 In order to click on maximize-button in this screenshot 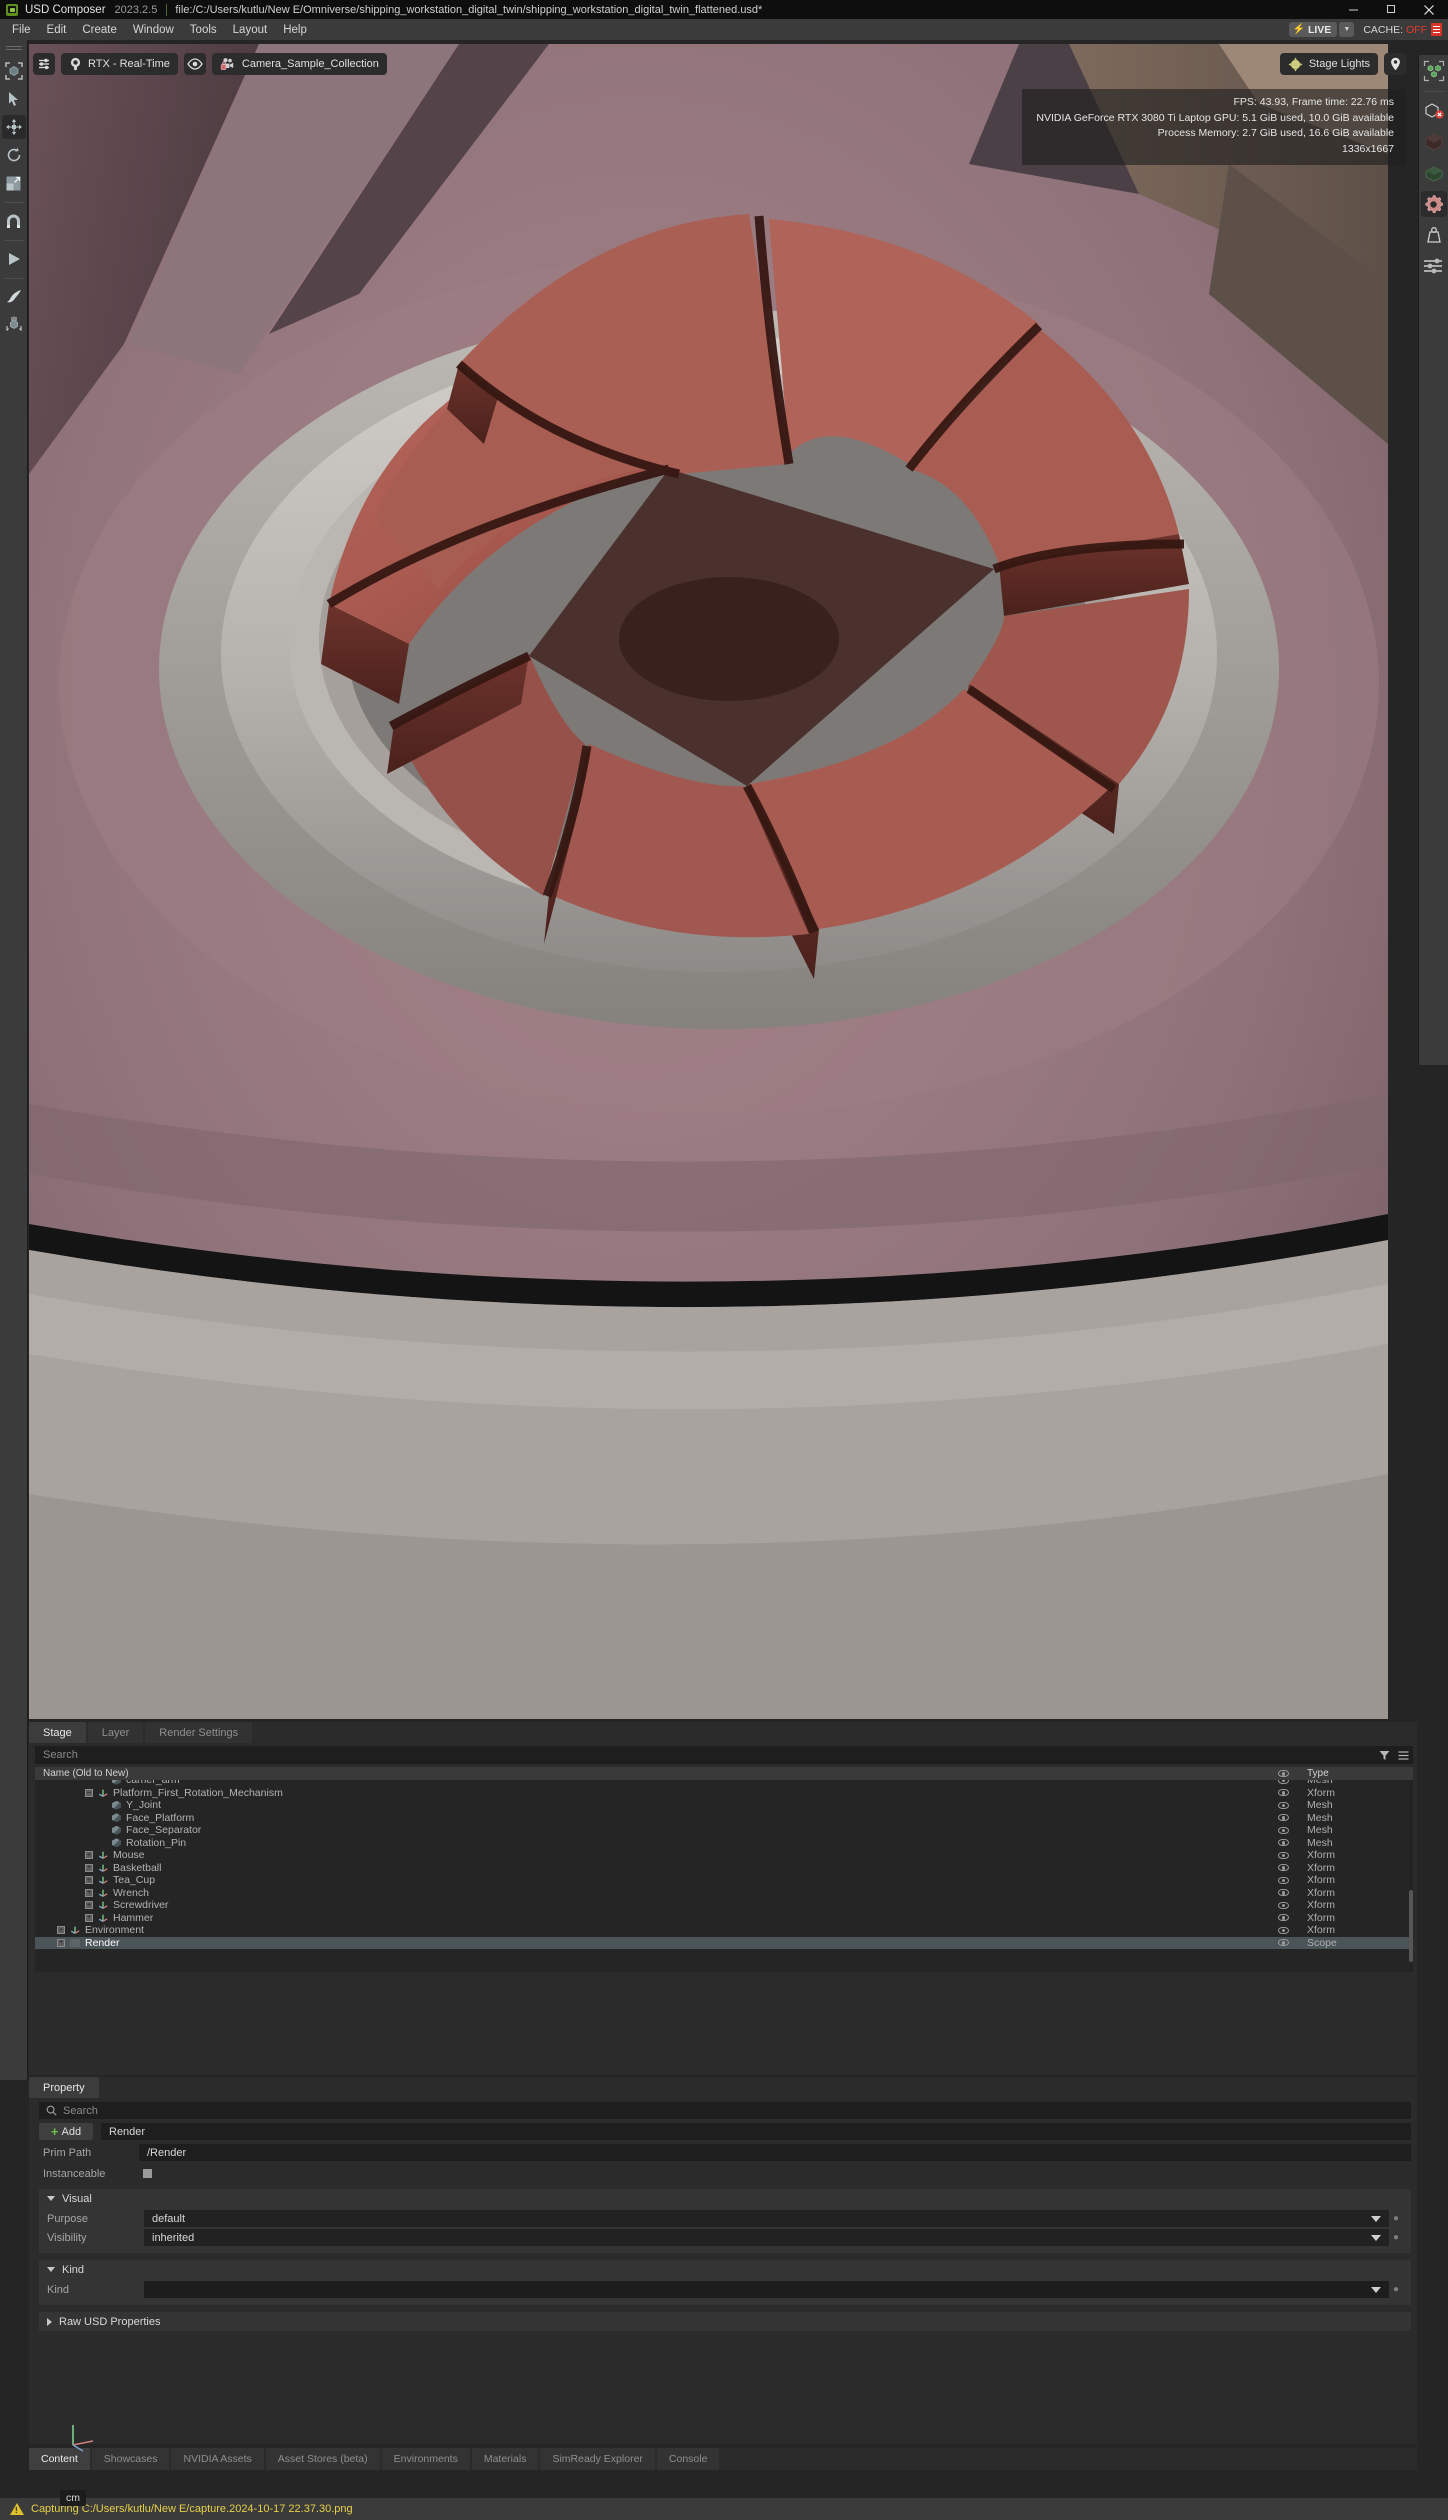, I will do `click(1391, 9)`.